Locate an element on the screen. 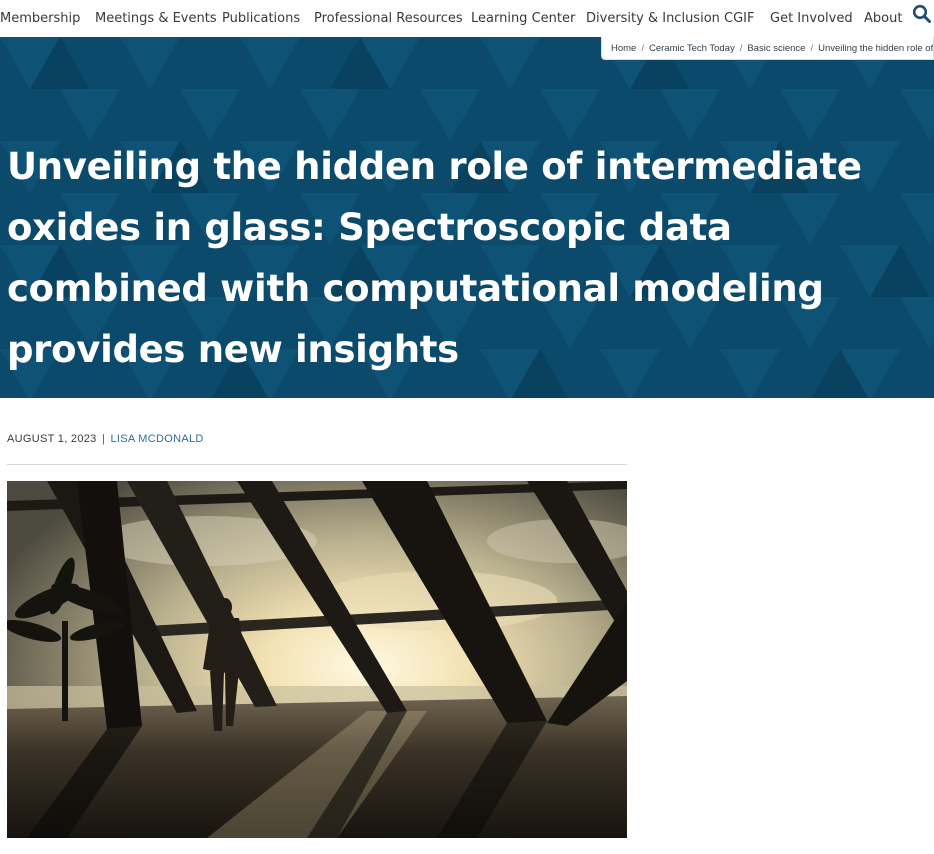 This screenshot has height=854, width=934. nav-item-membership: Membership is located at coordinates (40, 18).